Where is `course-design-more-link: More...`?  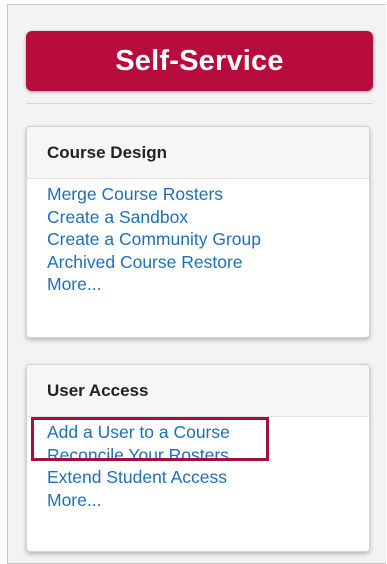 course-design-more-link: More... is located at coordinates (74, 284).